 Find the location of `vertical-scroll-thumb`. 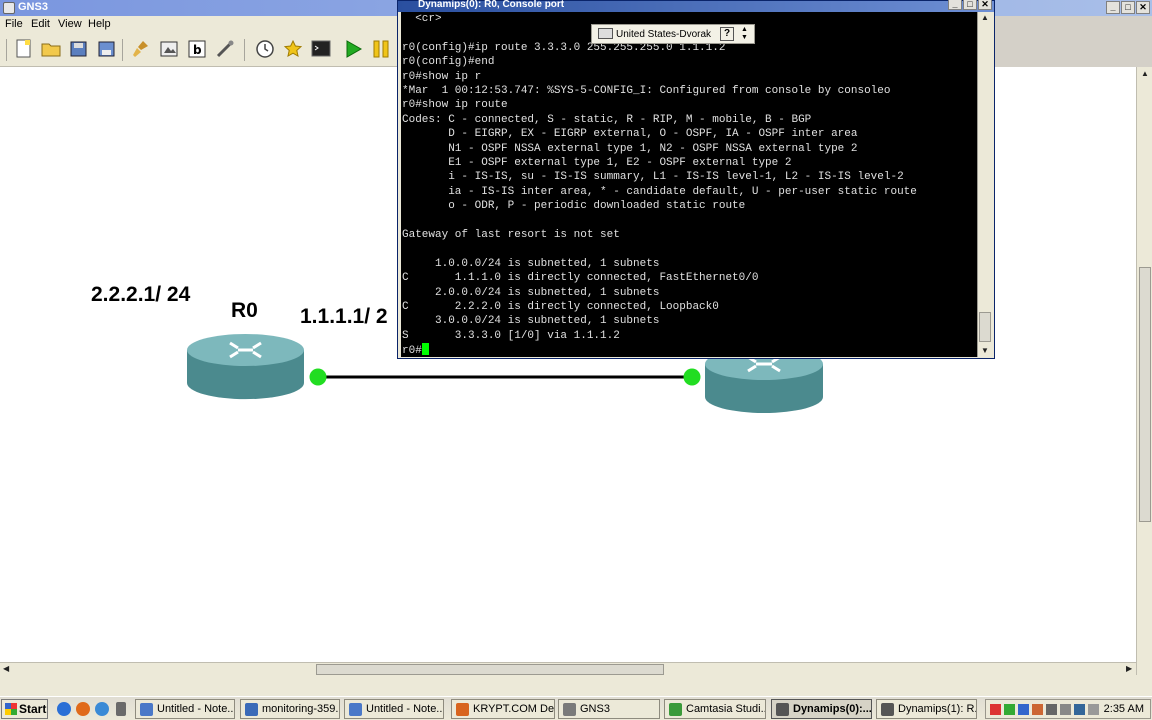

vertical-scroll-thumb is located at coordinates (1145, 394).